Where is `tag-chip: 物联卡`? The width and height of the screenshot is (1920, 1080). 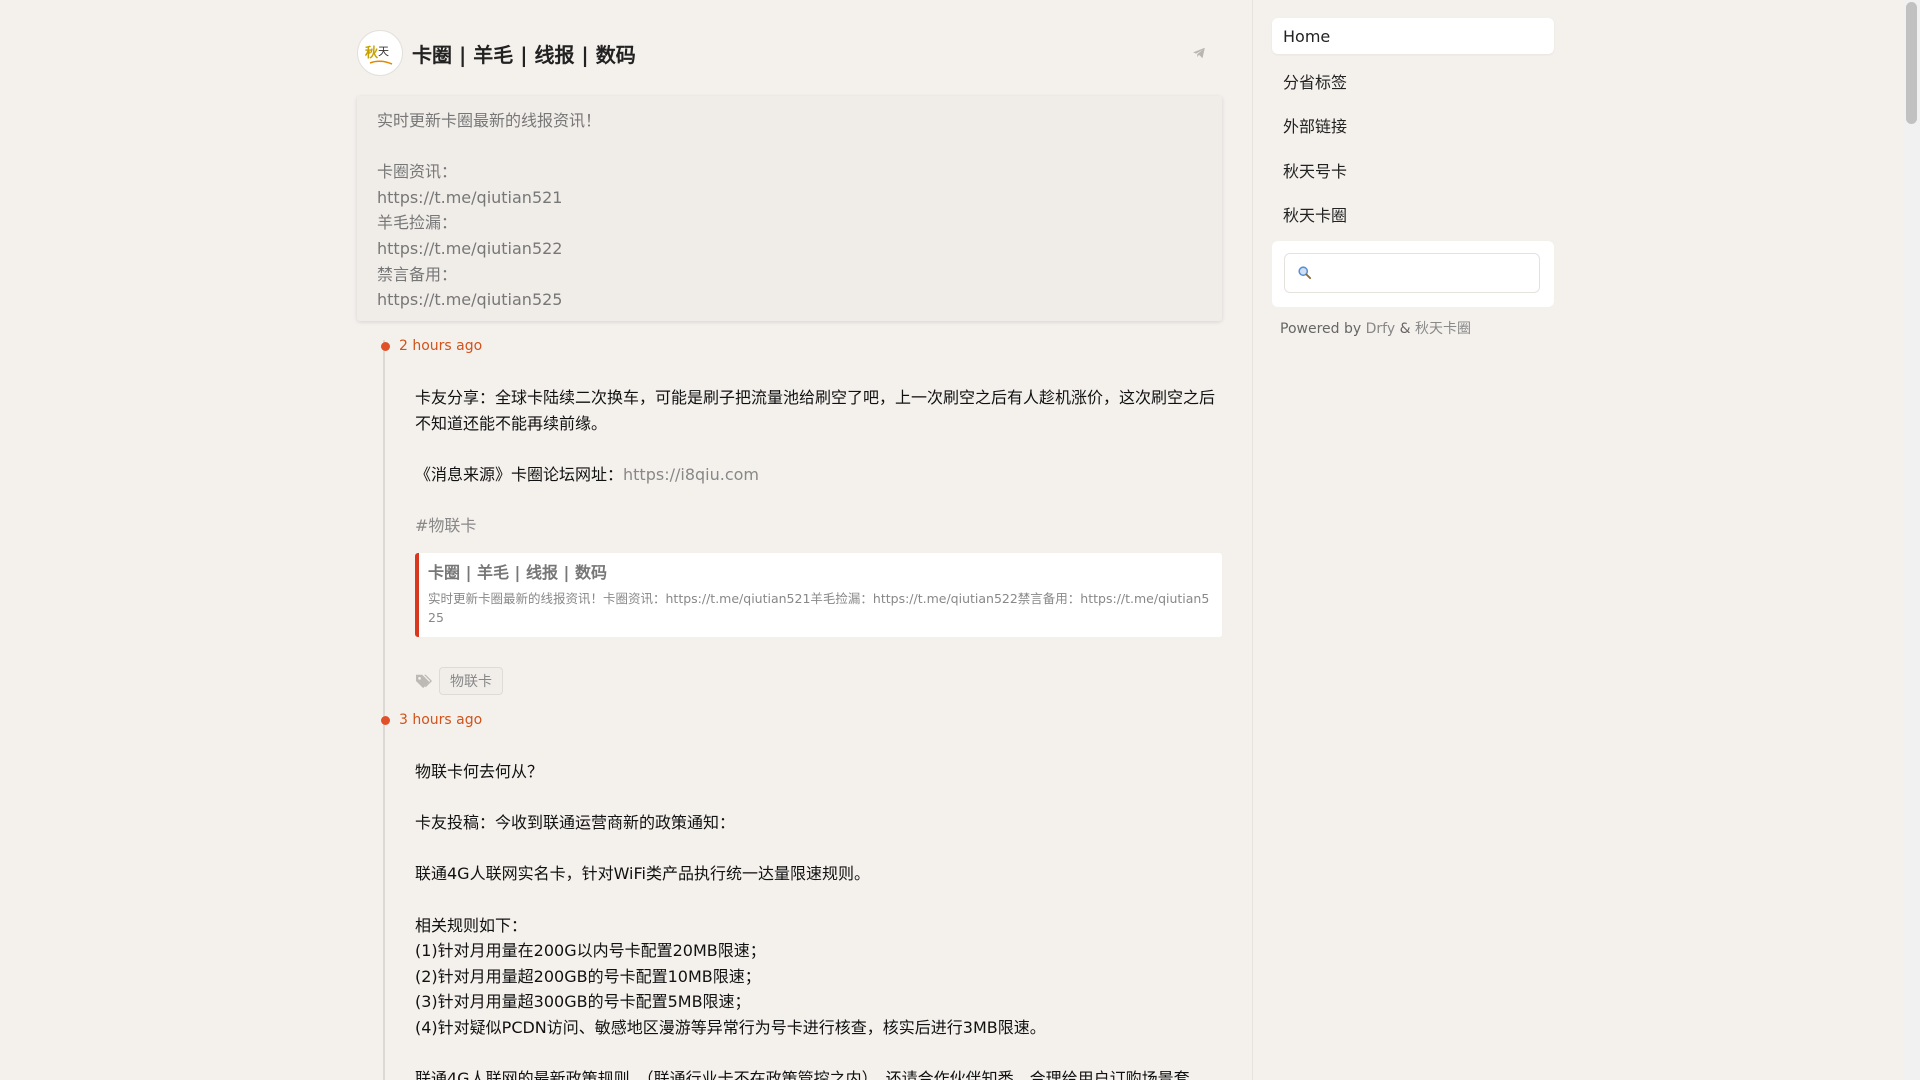 tag-chip: 物联卡 is located at coordinates (471, 681).